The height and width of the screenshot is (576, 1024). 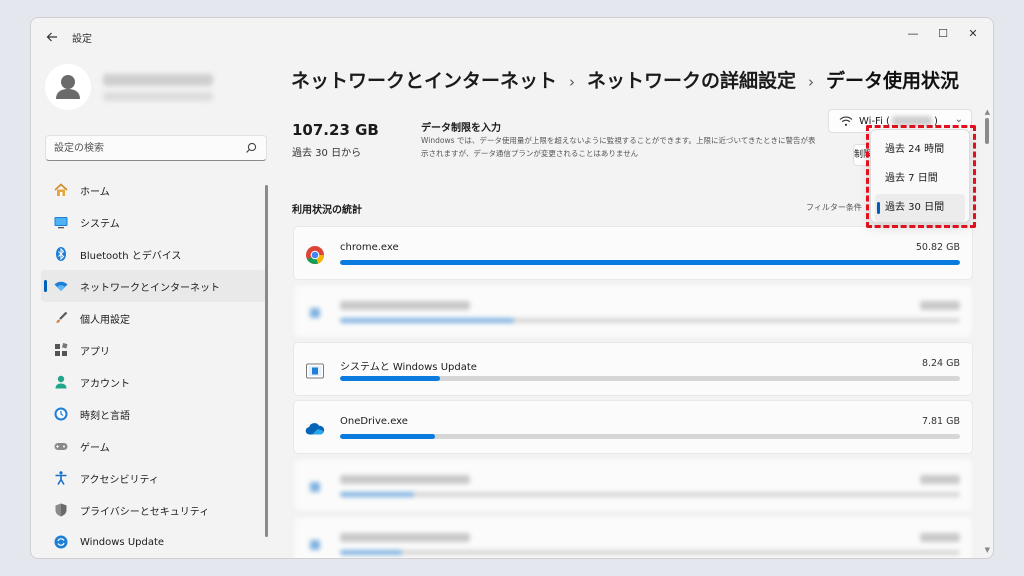 I want to click on sidebar-item-accessibility: アクセシビリティ, so click(x=154, y=478).